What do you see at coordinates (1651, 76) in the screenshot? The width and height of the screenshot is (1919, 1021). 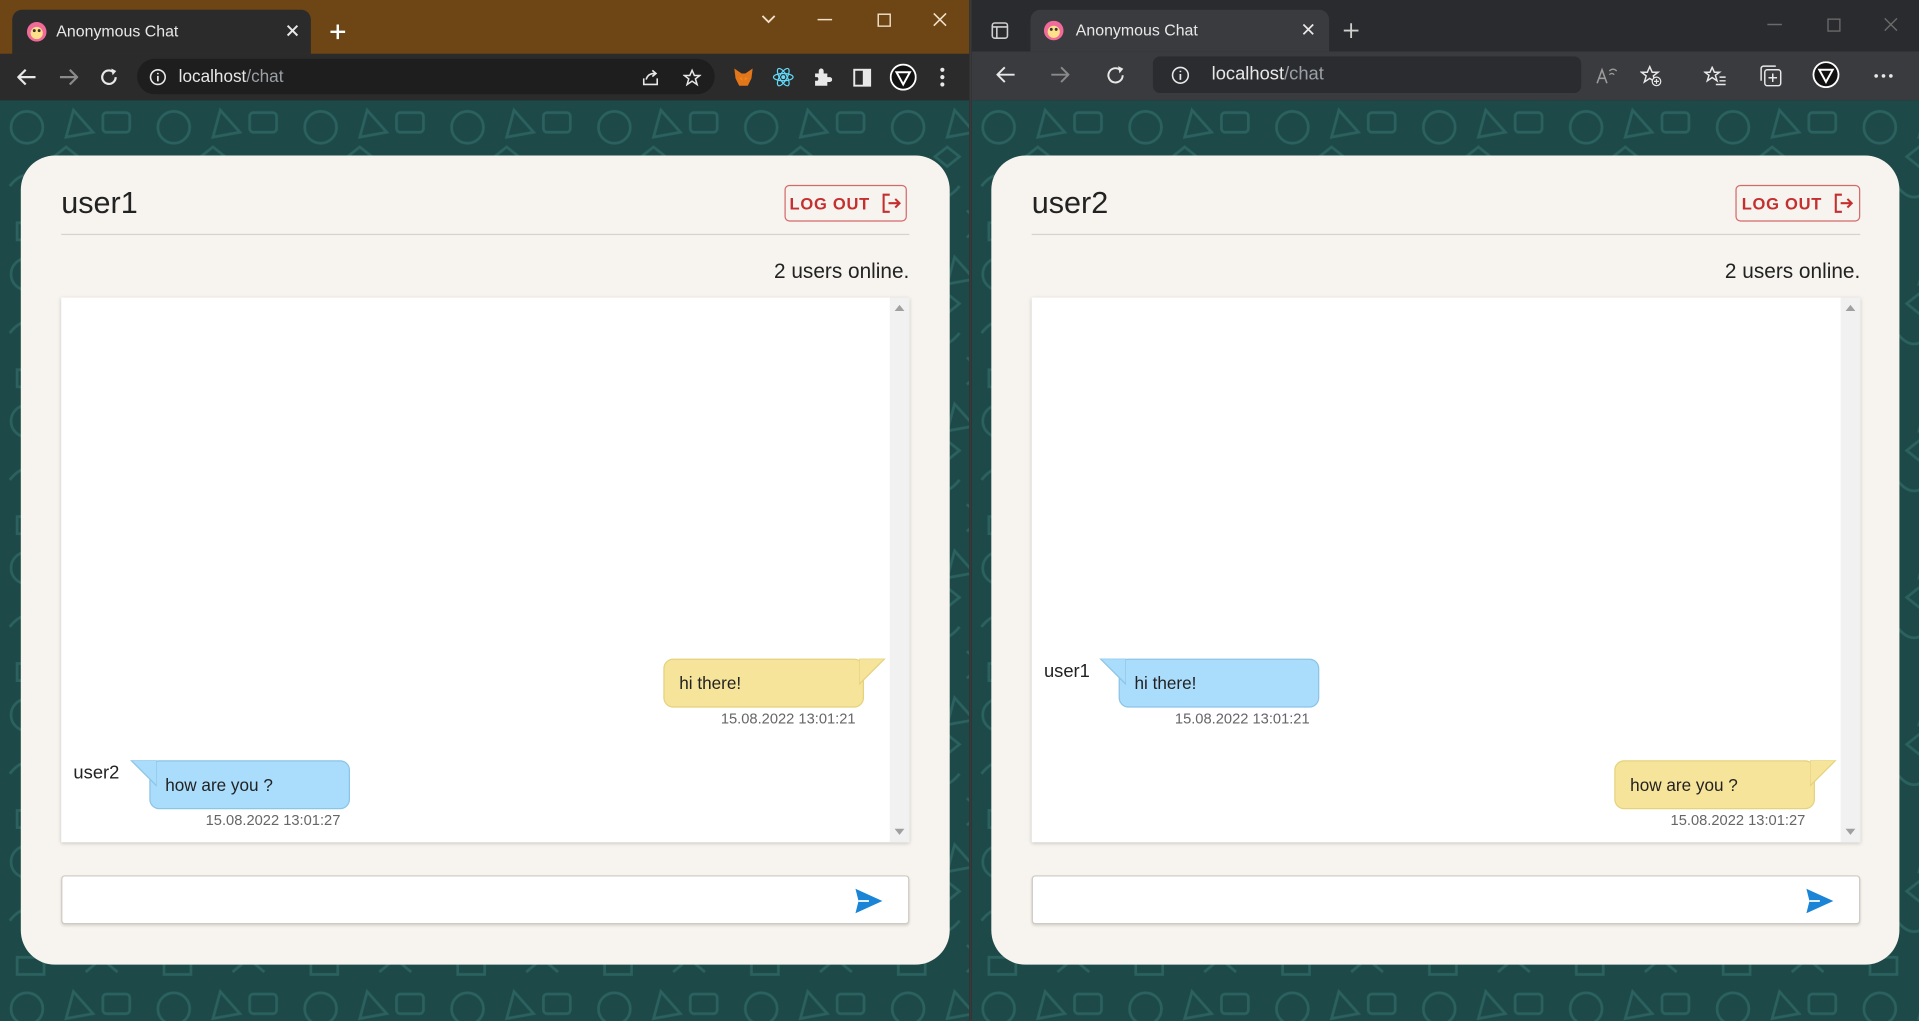 I see `add-favorite-icon` at bounding box center [1651, 76].